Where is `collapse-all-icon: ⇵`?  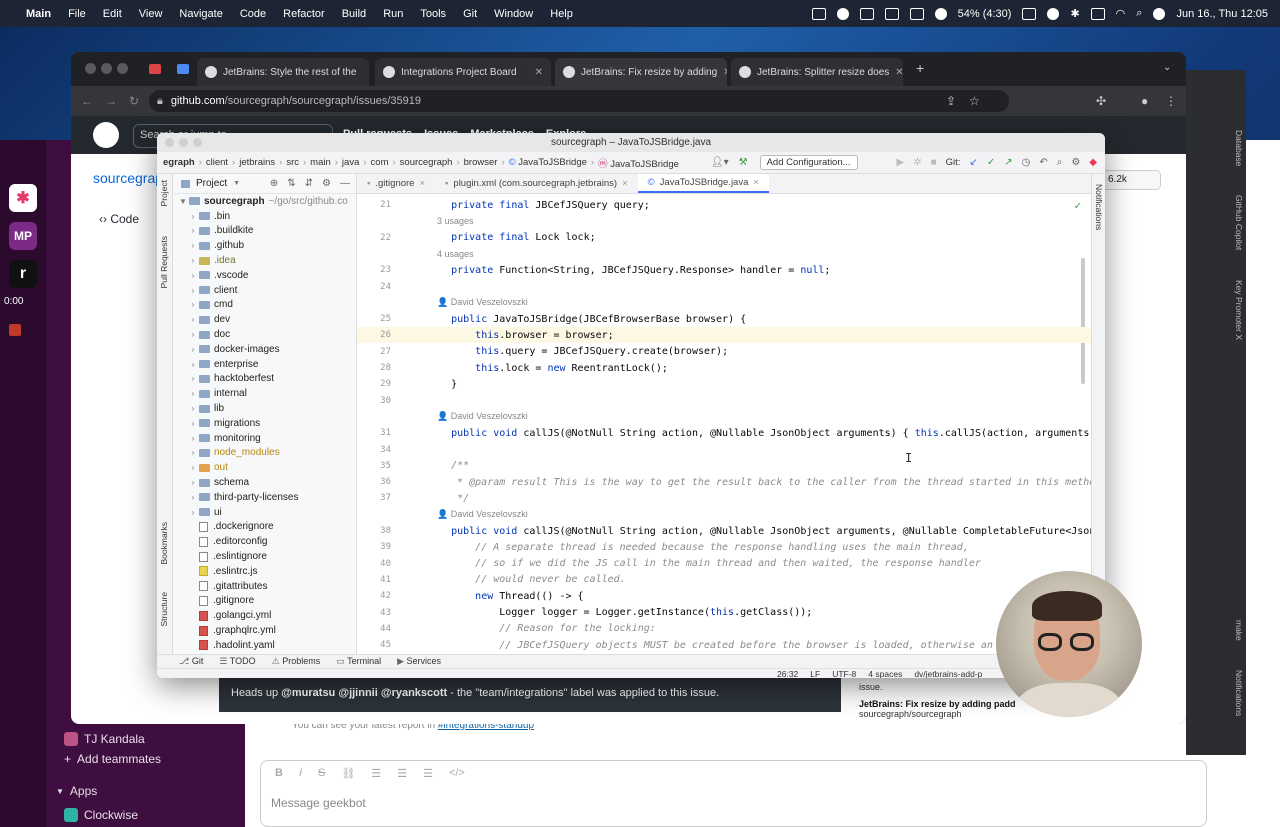 collapse-all-icon: ⇵ is located at coordinates (309, 183).